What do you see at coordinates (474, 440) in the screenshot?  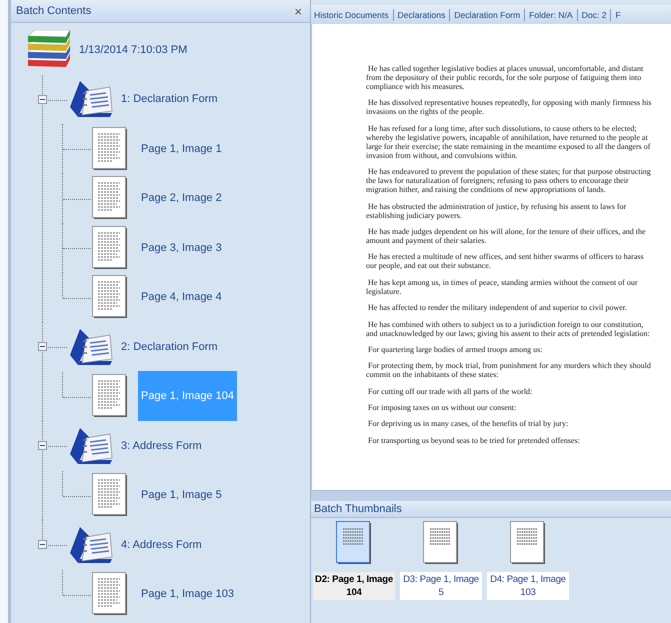 I see `document-paragraph: For transporting us beyond seas to be tried for pretended offenses:` at bounding box center [474, 440].